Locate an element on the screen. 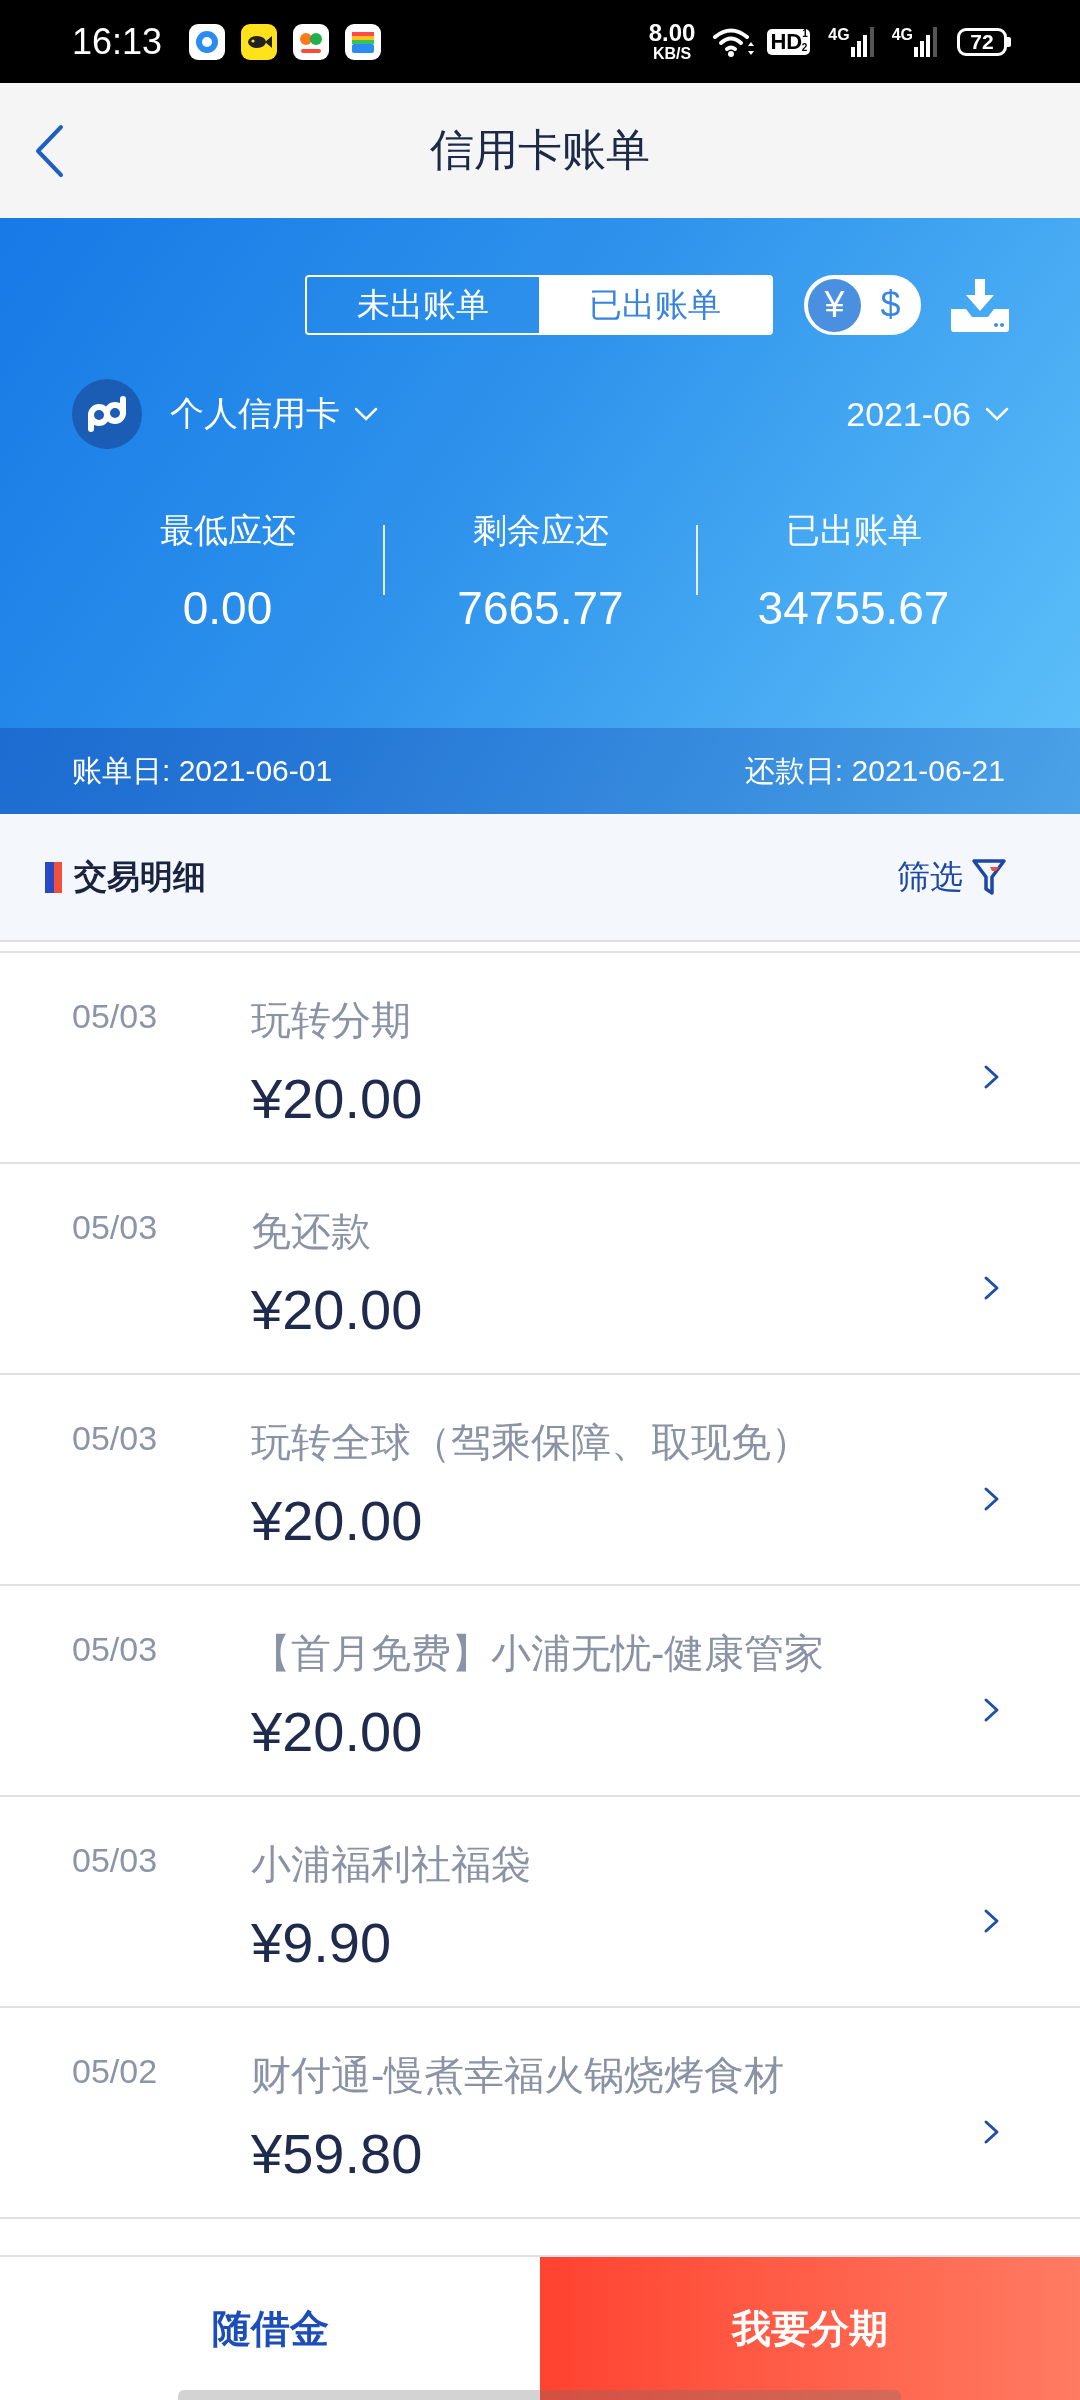 This screenshot has height=2400, width=1080. back-button is located at coordinates (49, 150).